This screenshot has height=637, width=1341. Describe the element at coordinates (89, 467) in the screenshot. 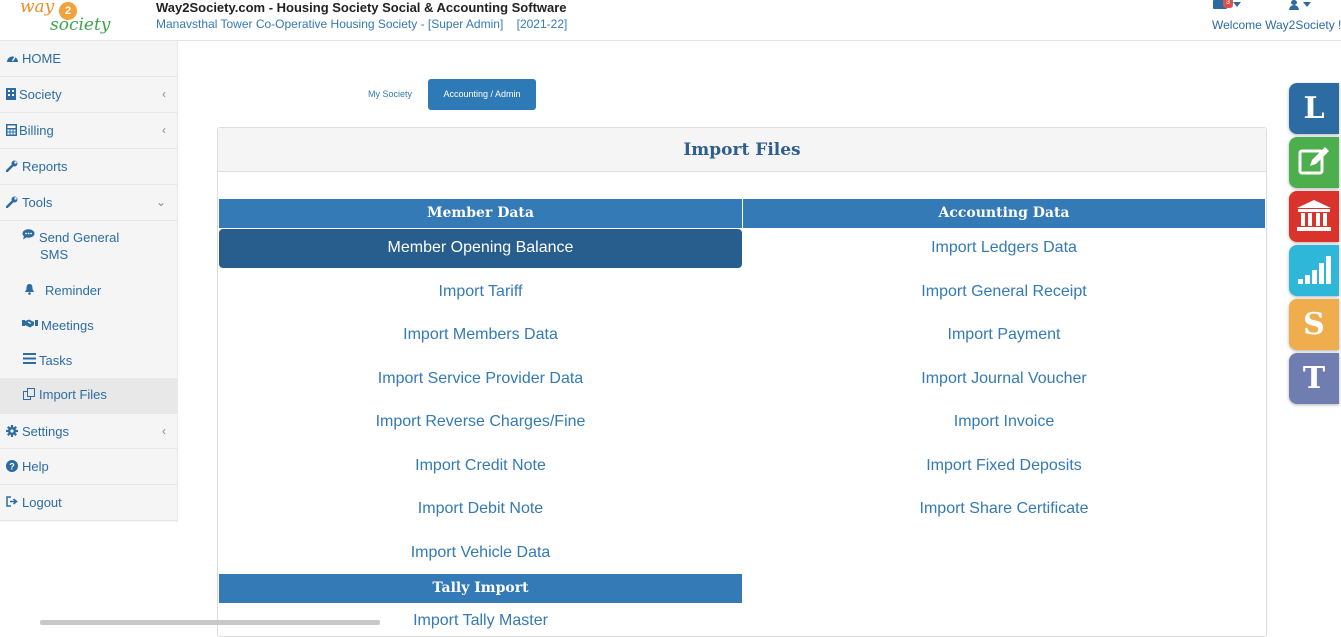

I see `sidebar-item-help: ? Help` at that location.